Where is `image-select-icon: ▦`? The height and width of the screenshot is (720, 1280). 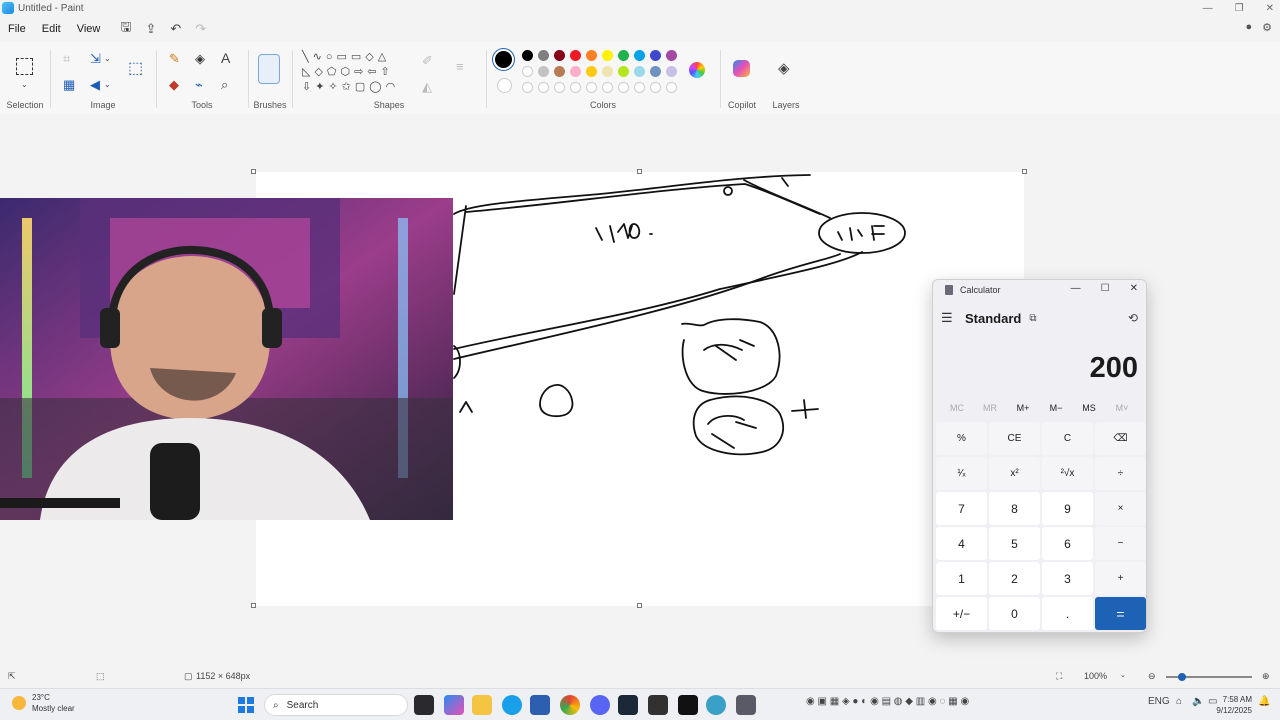 image-select-icon: ▦ is located at coordinates (69, 85).